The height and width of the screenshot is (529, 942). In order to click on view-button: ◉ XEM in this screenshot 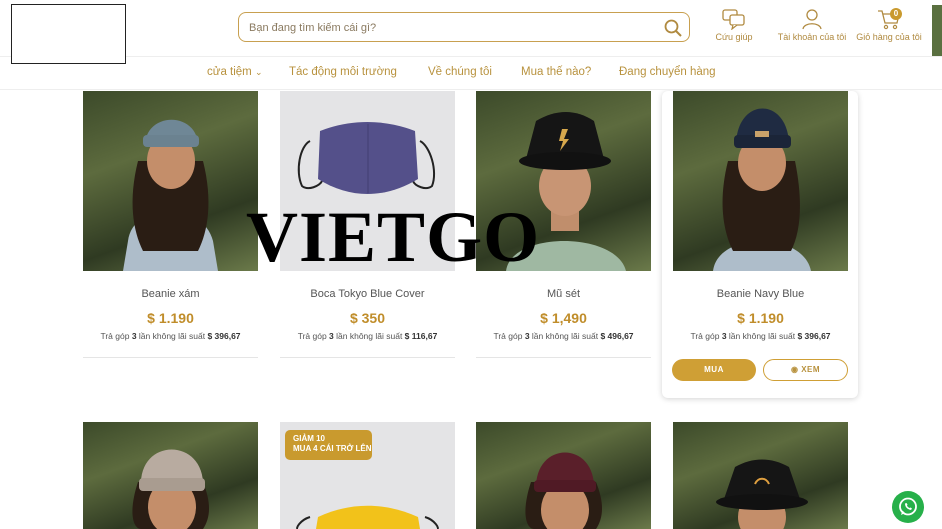, I will do `click(805, 370)`.